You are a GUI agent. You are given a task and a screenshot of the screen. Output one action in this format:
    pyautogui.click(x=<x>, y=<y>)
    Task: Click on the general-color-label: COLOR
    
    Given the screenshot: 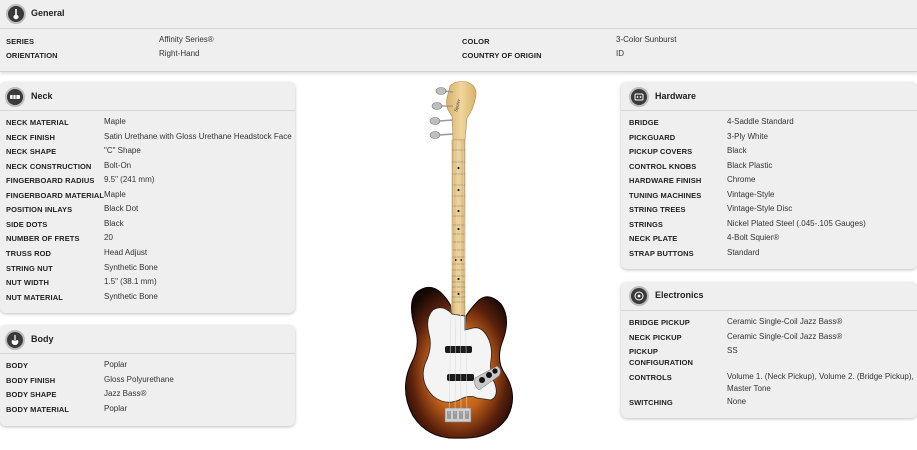 What is the action you would take?
    pyautogui.click(x=476, y=41)
    